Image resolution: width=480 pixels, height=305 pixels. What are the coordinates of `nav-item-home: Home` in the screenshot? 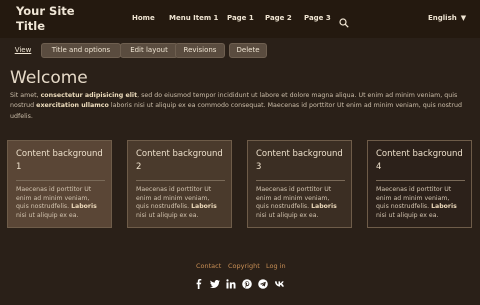 It's located at (143, 18).